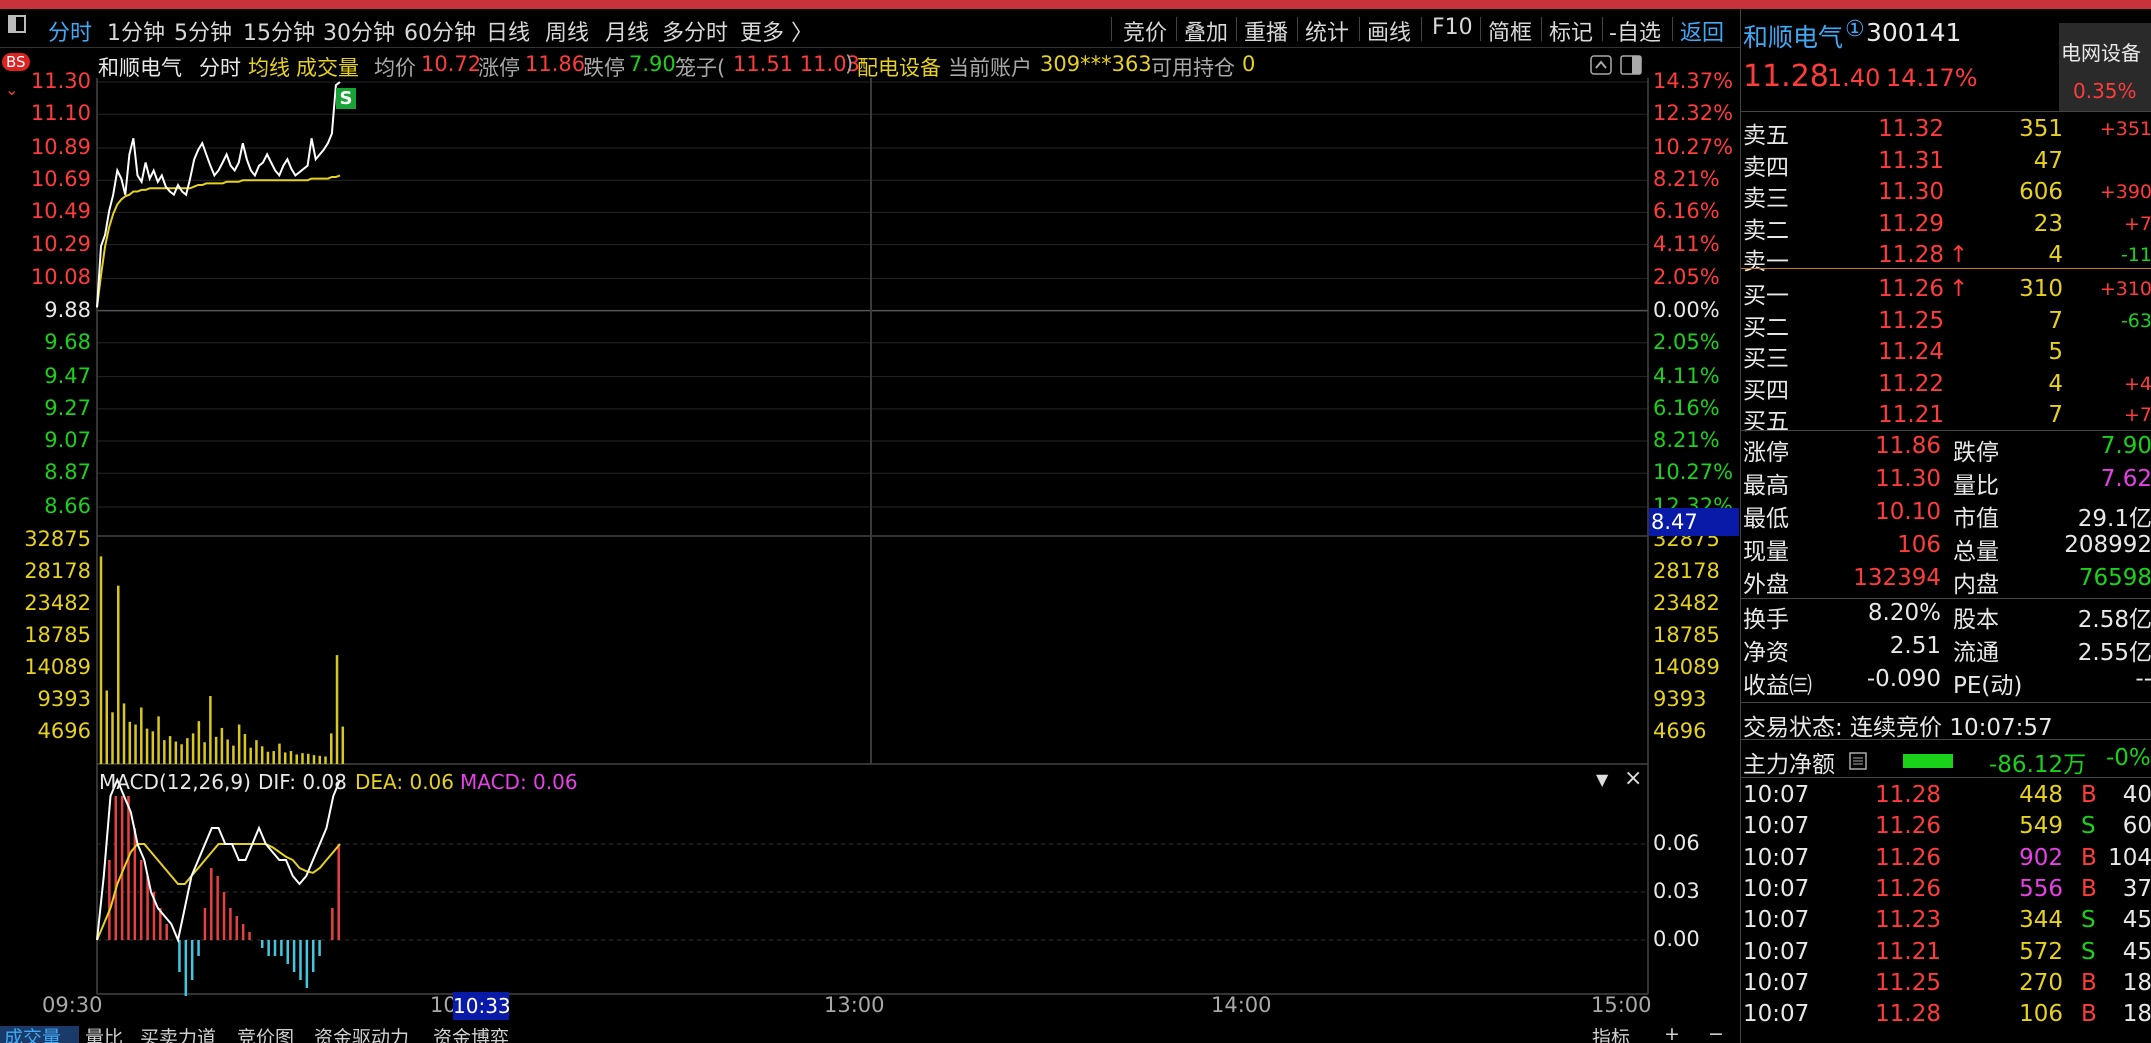 This screenshot has width=2151, height=1043. What do you see at coordinates (1946, 268) in the screenshot?
I see `book-spread-divider` at bounding box center [1946, 268].